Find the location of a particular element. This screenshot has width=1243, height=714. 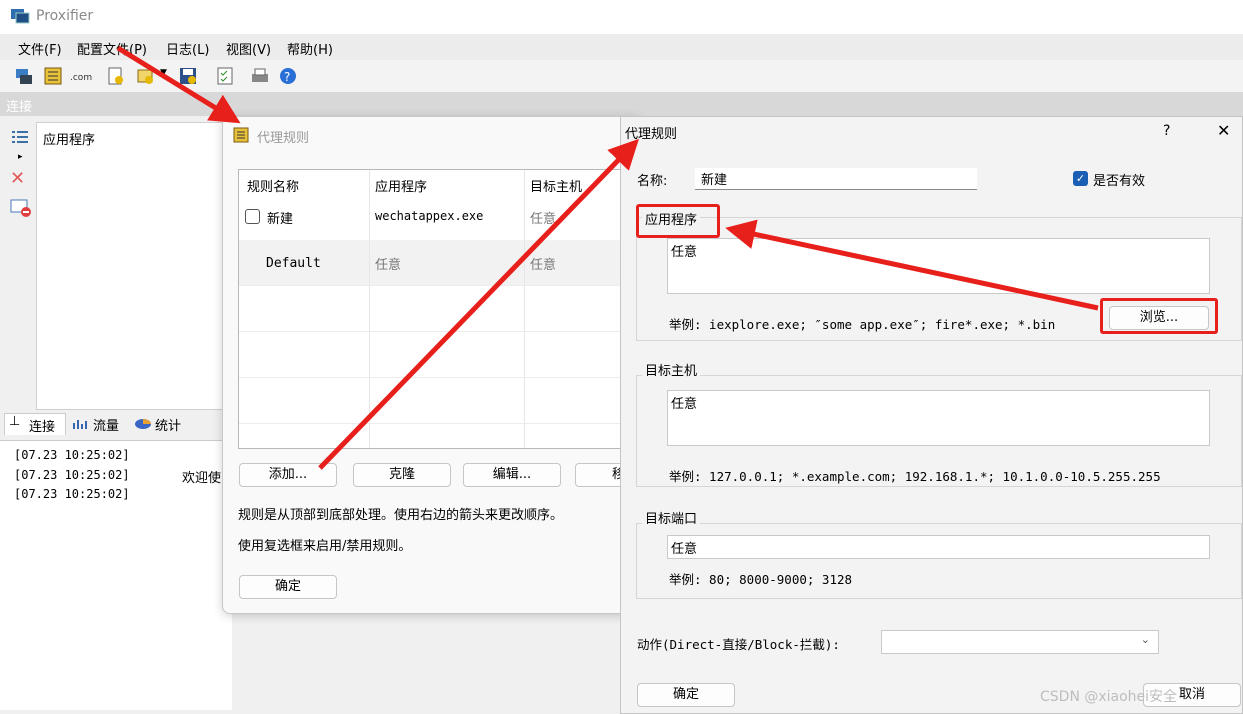

application-input: 任意 is located at coordinates (938, 266).